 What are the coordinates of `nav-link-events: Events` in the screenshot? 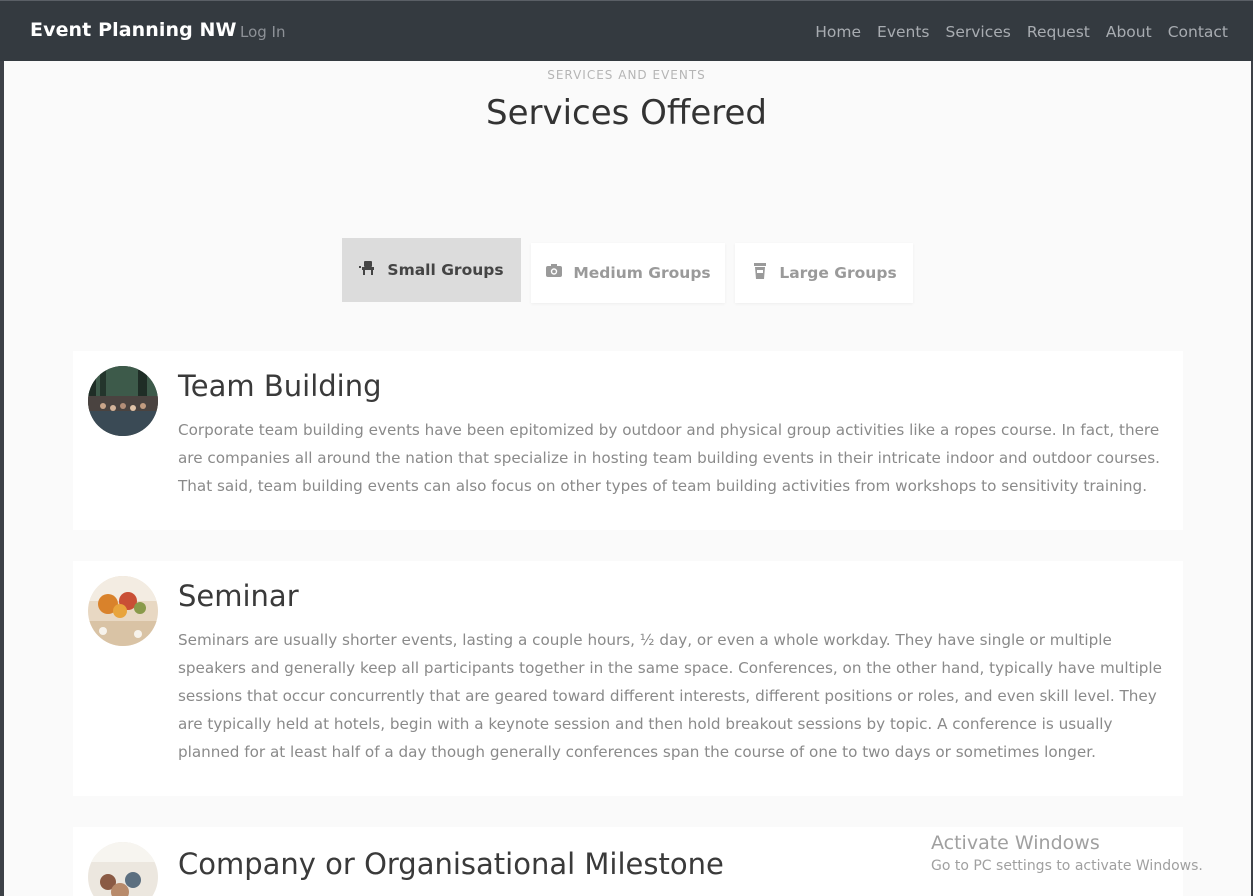 It's located at (903, 32).